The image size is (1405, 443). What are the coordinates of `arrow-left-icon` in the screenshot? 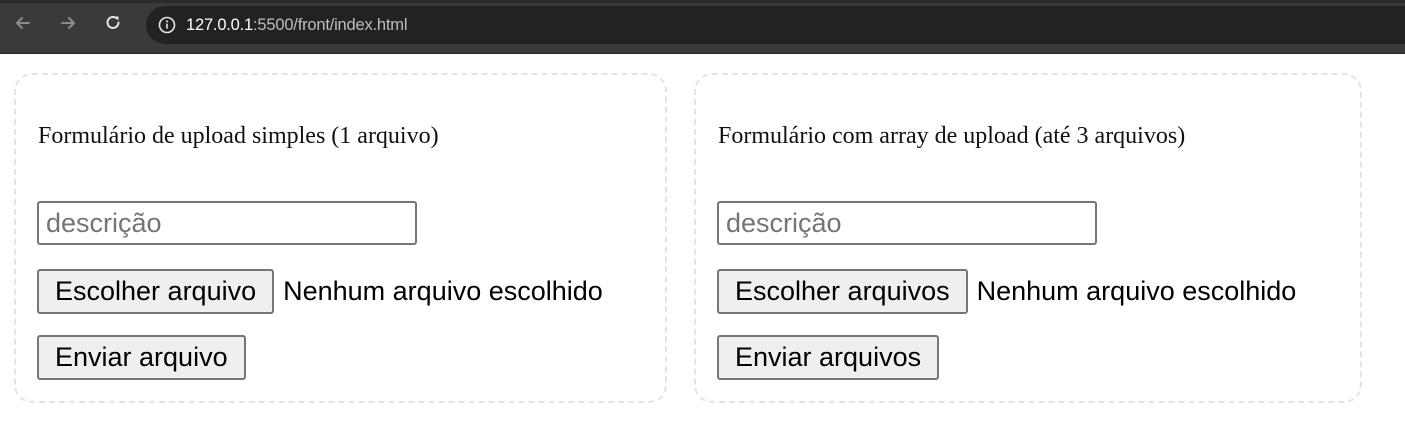 It's located at (23, 23).